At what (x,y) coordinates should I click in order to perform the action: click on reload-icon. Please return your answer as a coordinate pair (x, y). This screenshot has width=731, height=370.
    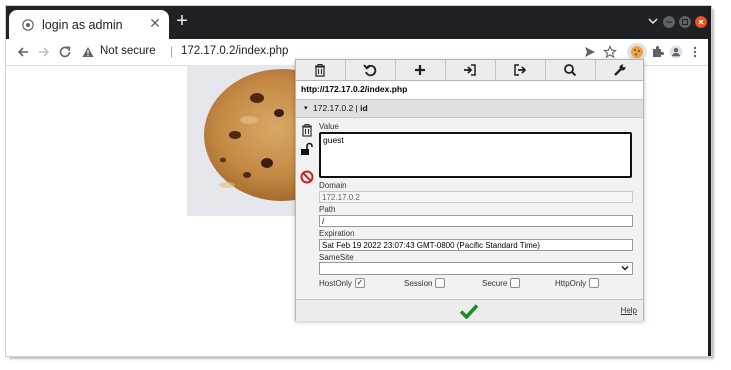
    Looking at the image, I should click on (65, 52).